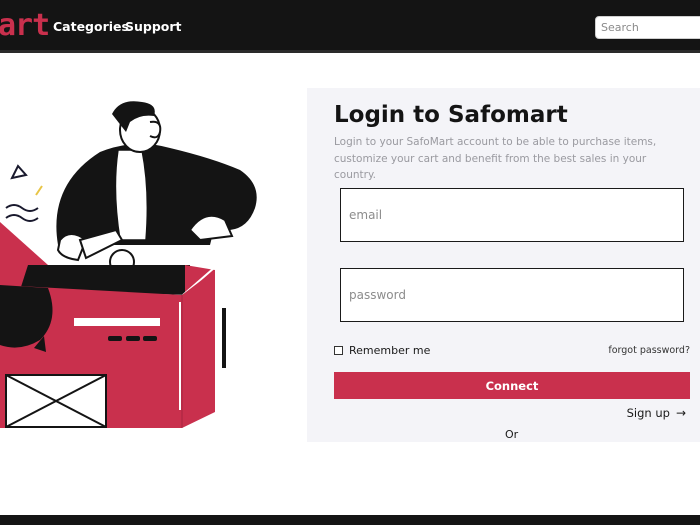  Describe the element at coordinates (680, 413) in the screenshot. I see `arrow-right-icon: →` at that location.